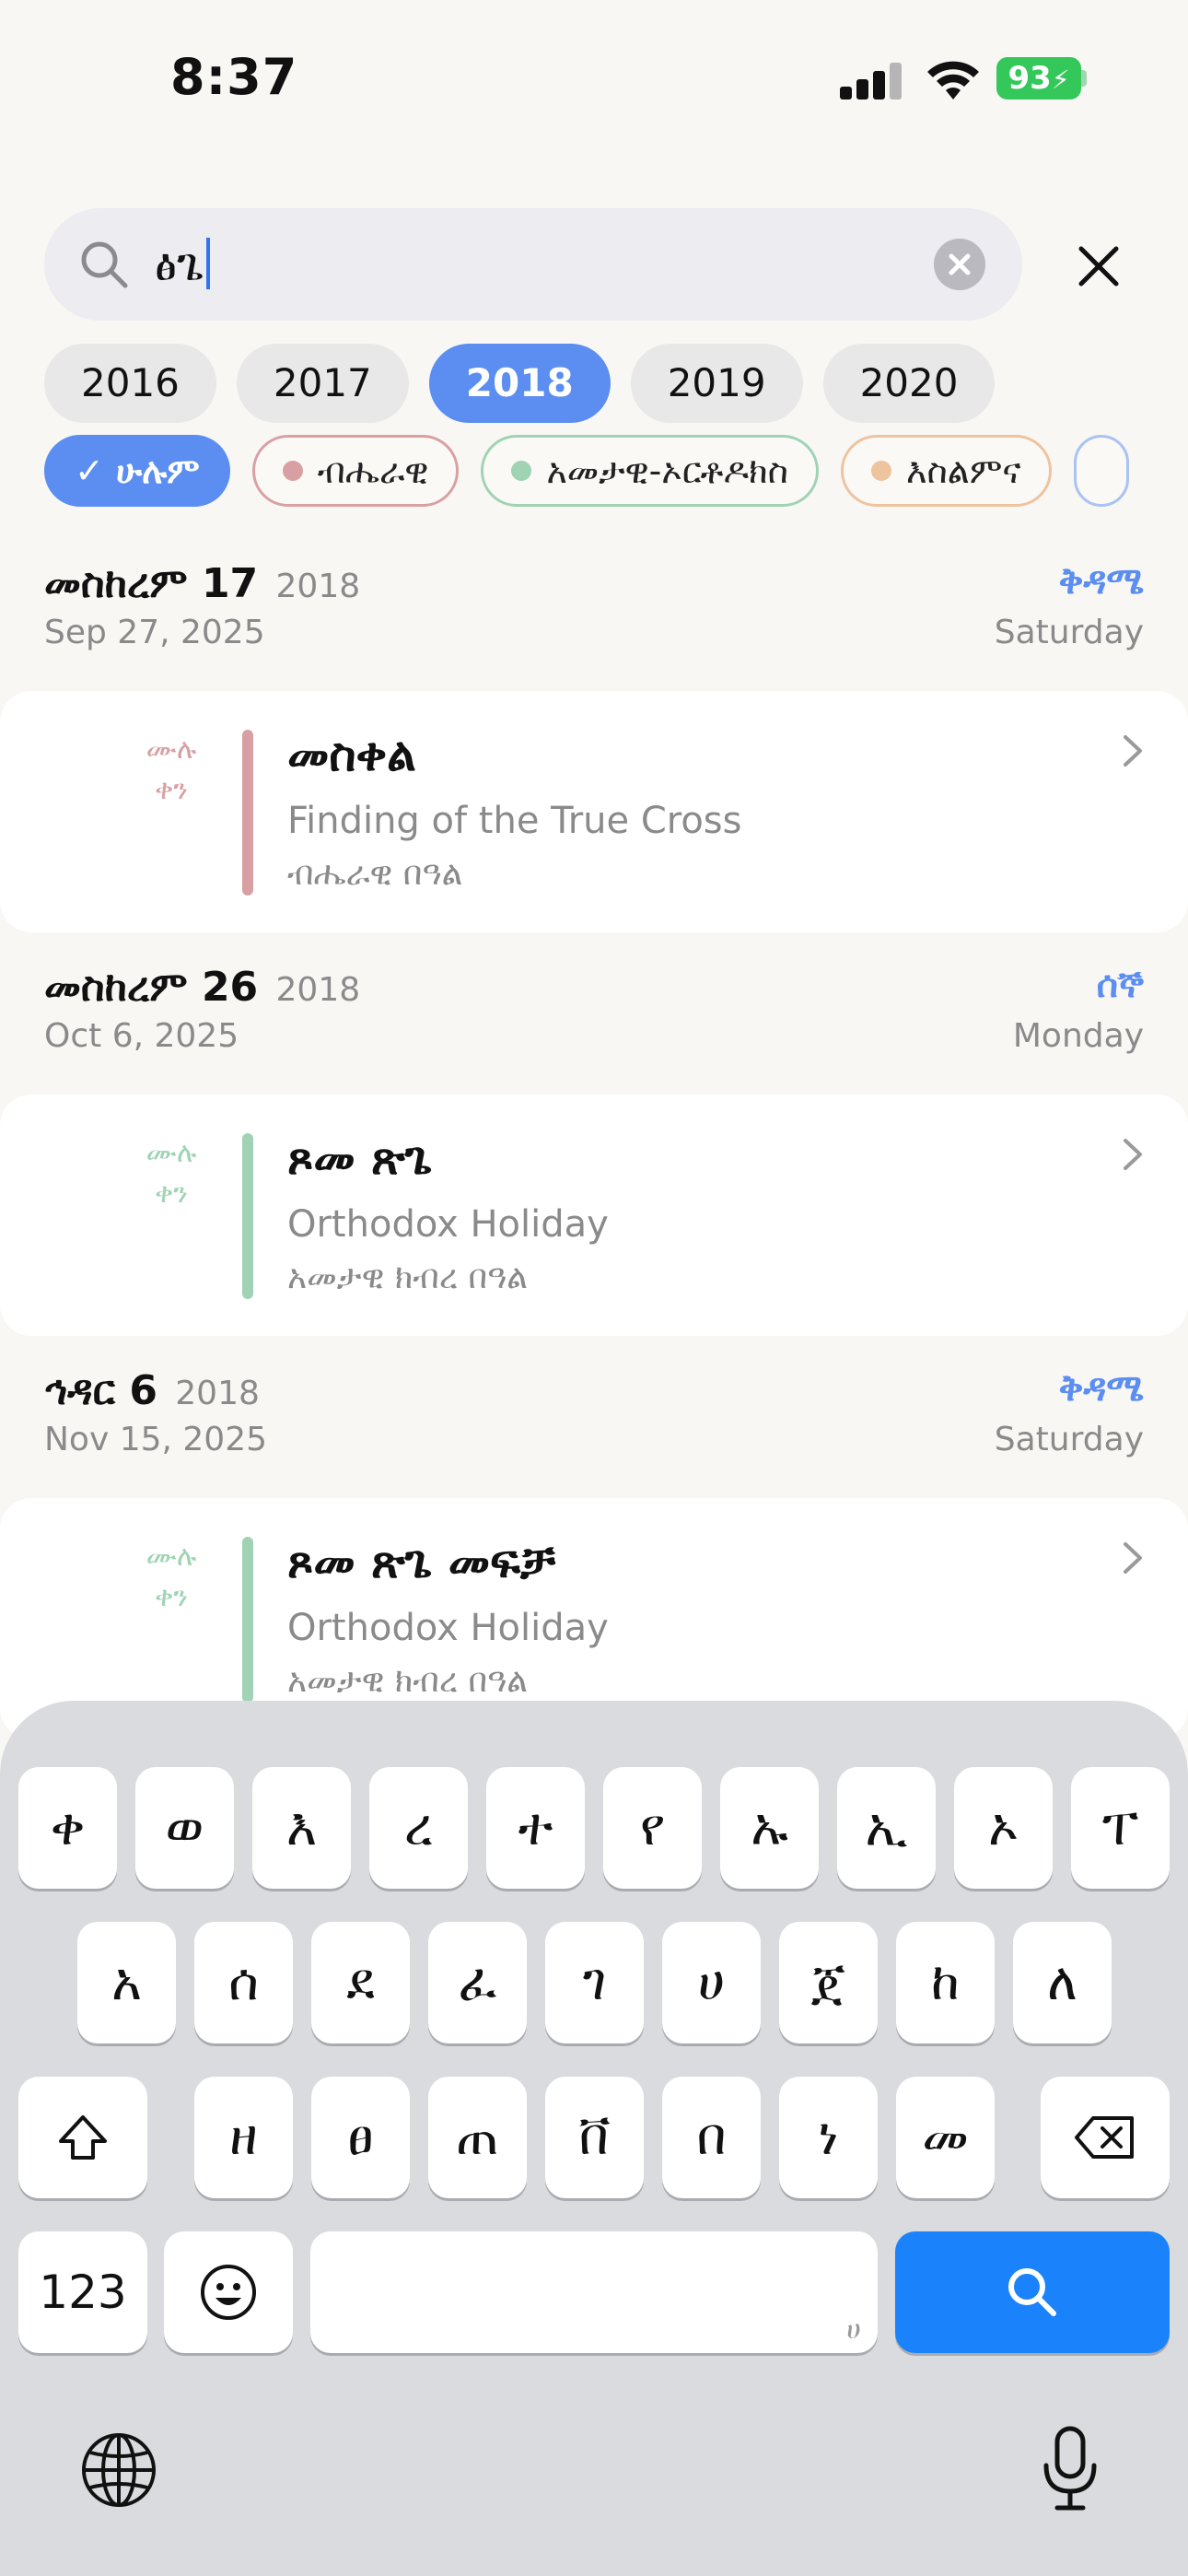  What do you see at coordinates (828, 2137) in the screenshot?
I see `key: ነ` at bounding box center [828, 2137].